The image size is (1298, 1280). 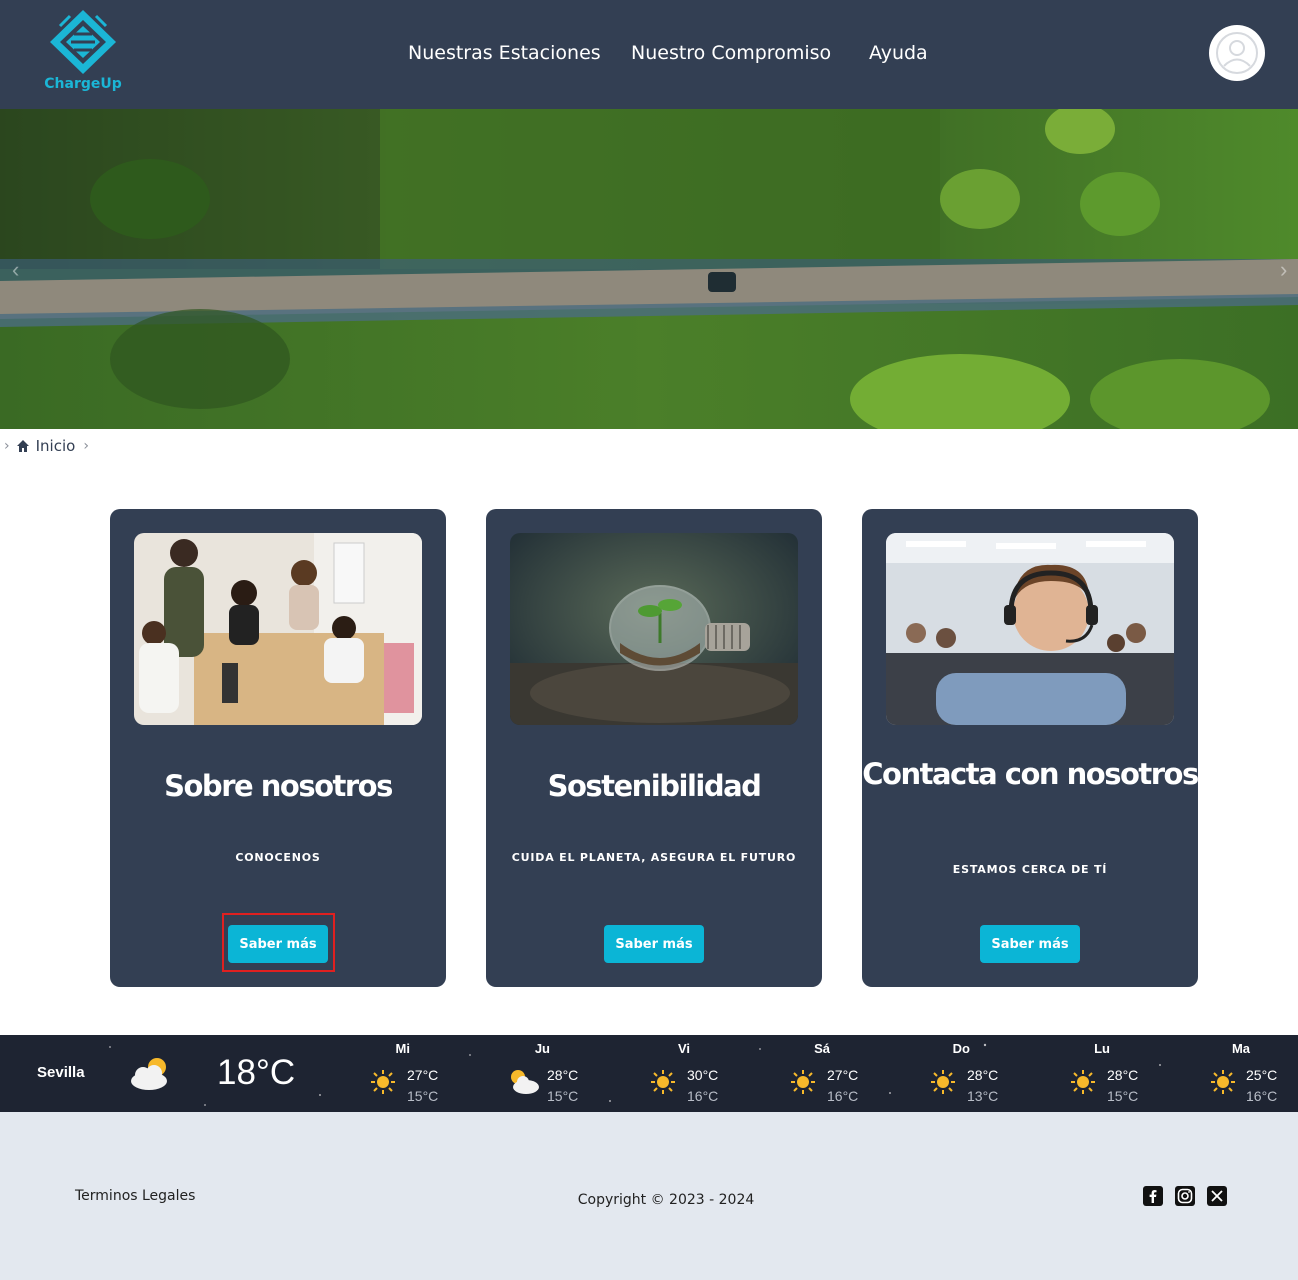 What do you see at coordinates (1283, 270) in the screenshot?
I see `carousel-next-icon: ›` at bounding box center [1283, 270].